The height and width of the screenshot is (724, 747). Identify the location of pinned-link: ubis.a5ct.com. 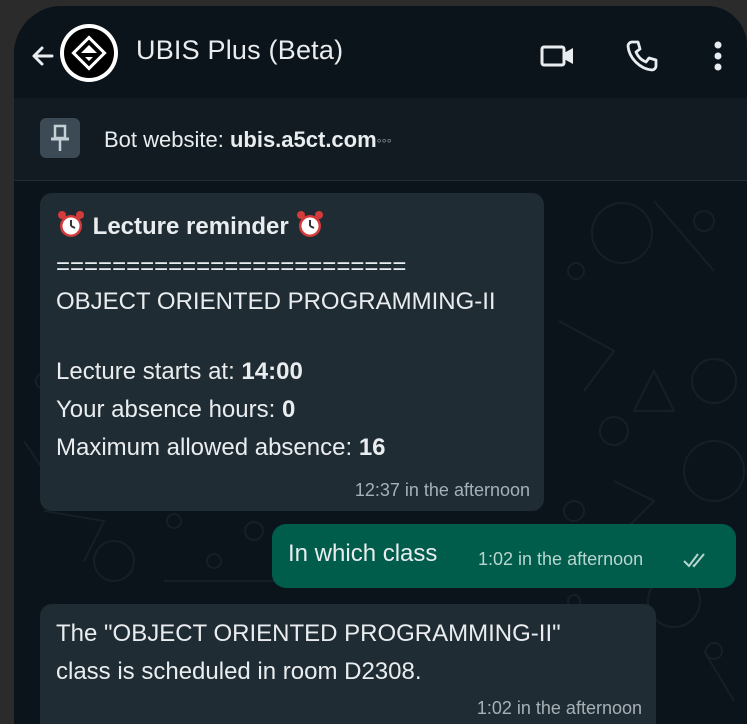
(303, 139).